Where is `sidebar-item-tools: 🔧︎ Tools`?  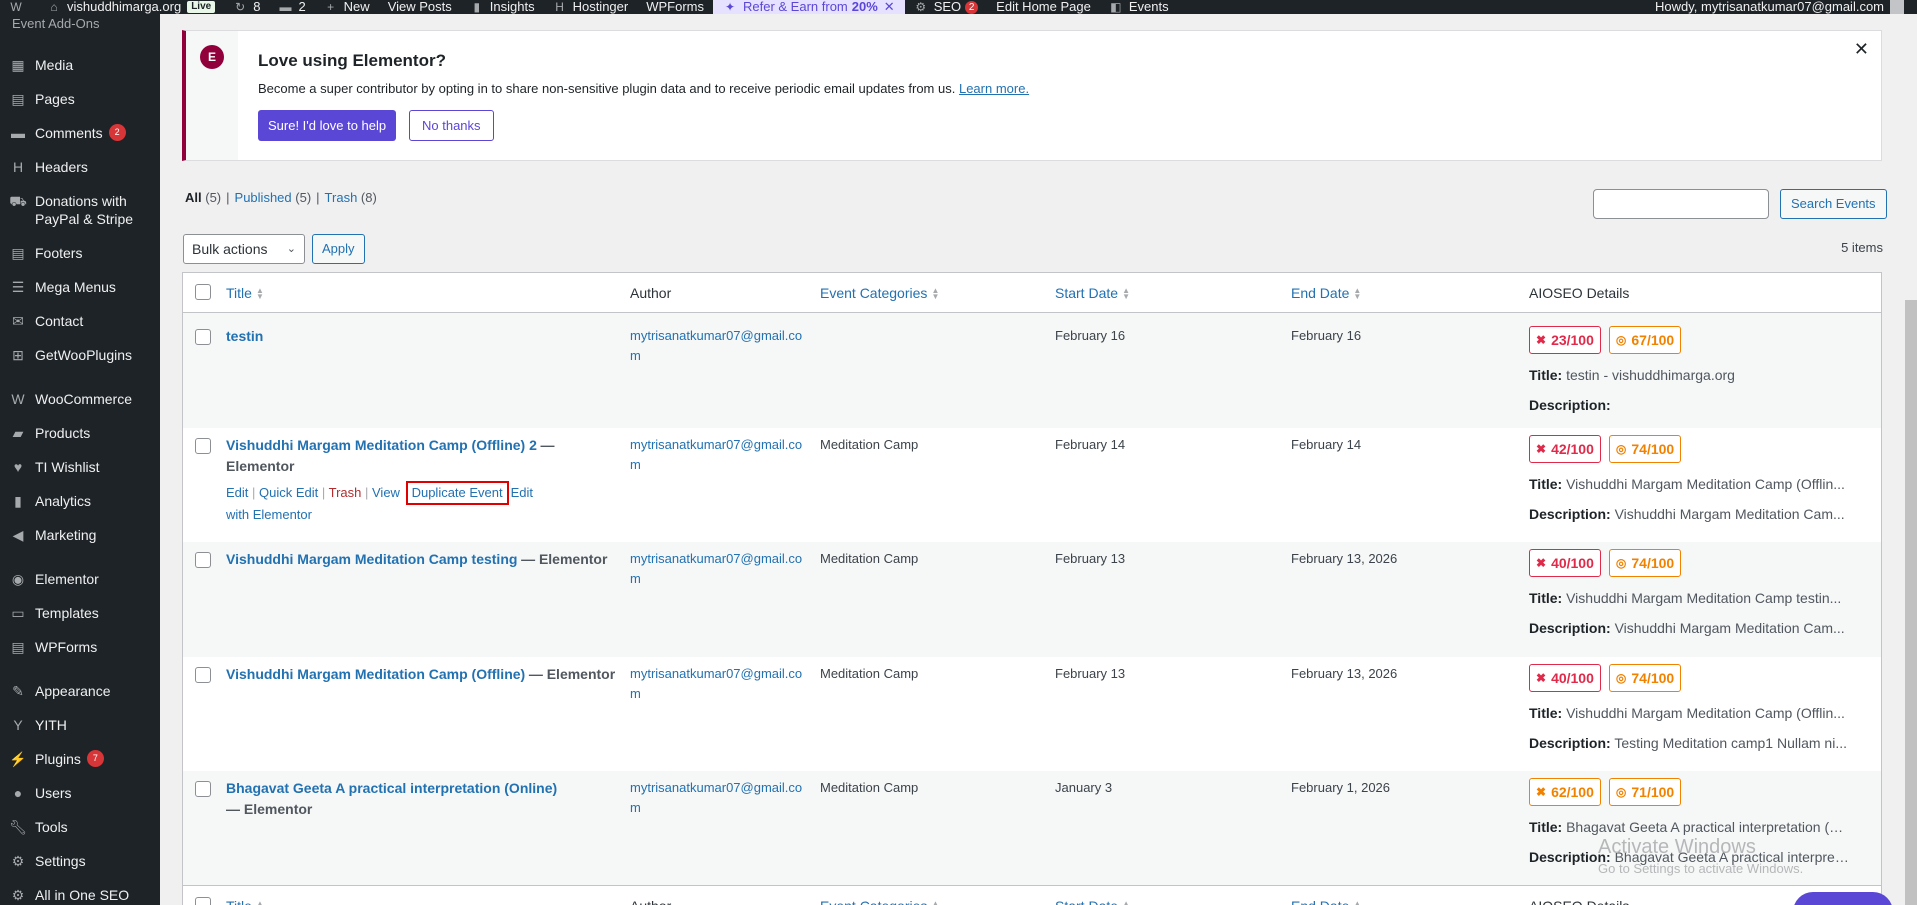
sidebar-item-tools: 🔧︎ Tools is located at coordinates (80, 827).